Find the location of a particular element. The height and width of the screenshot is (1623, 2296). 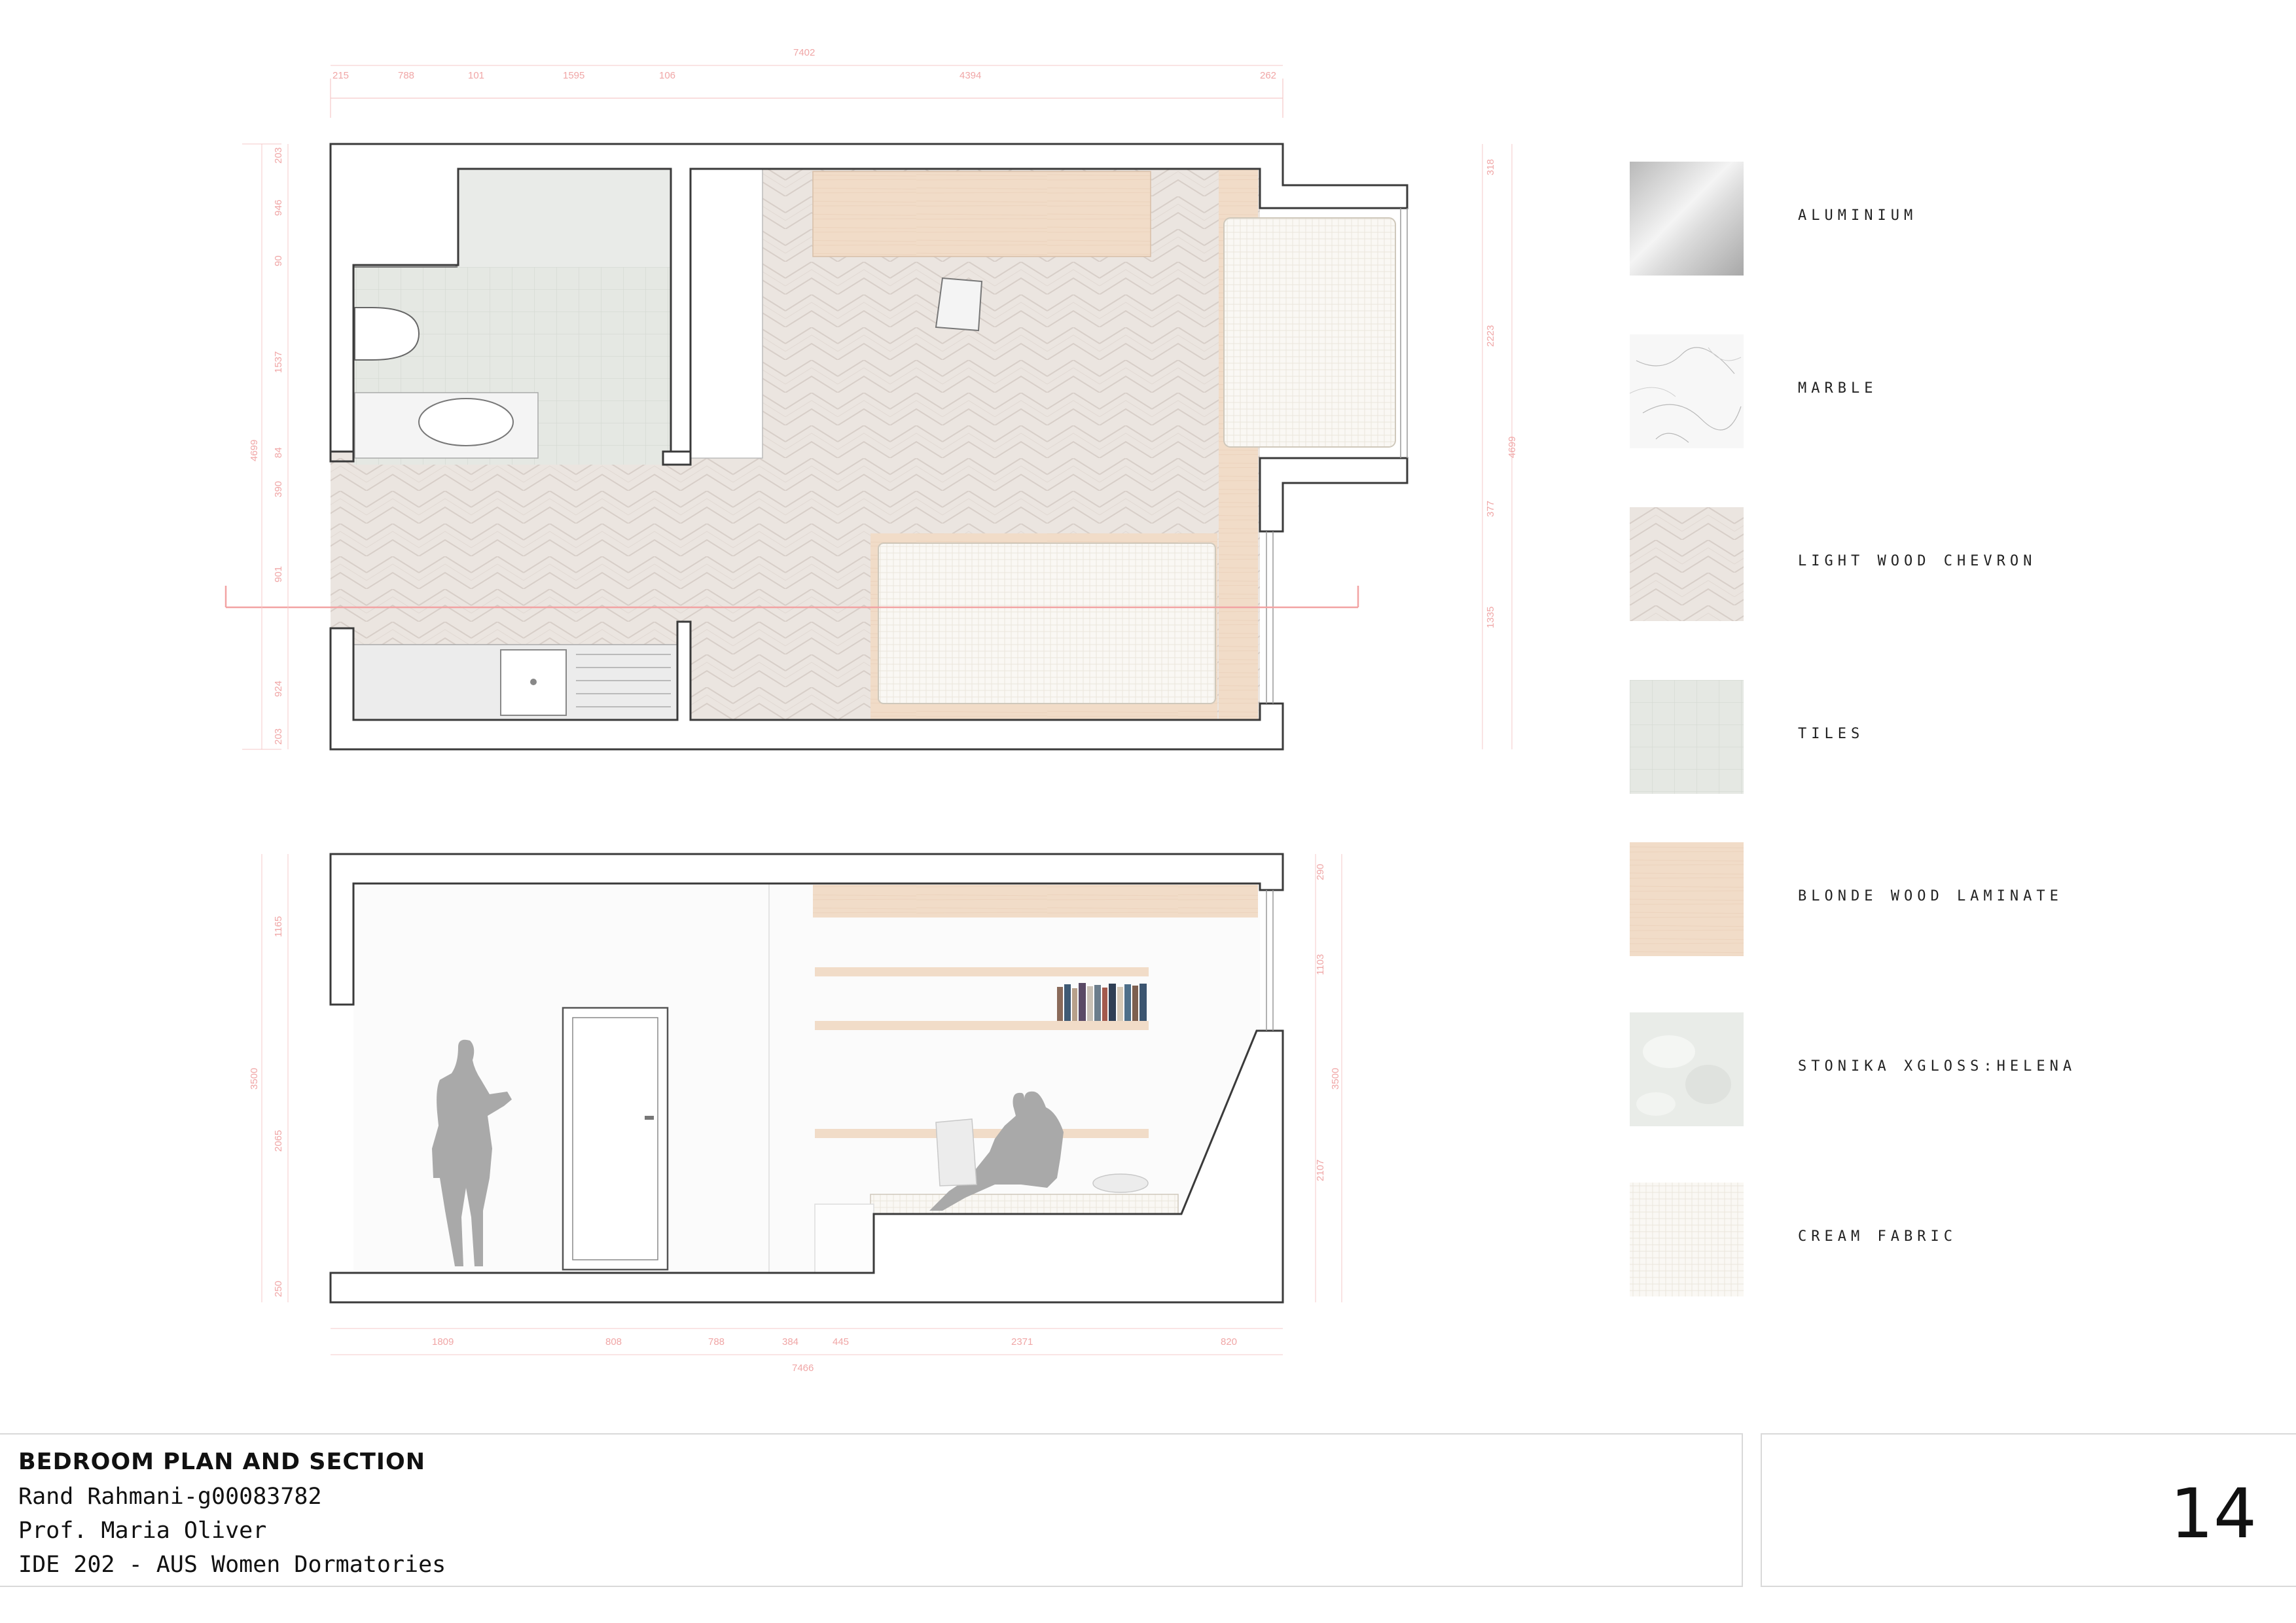

laminate-swatch is located at coordinates (1687, 899).